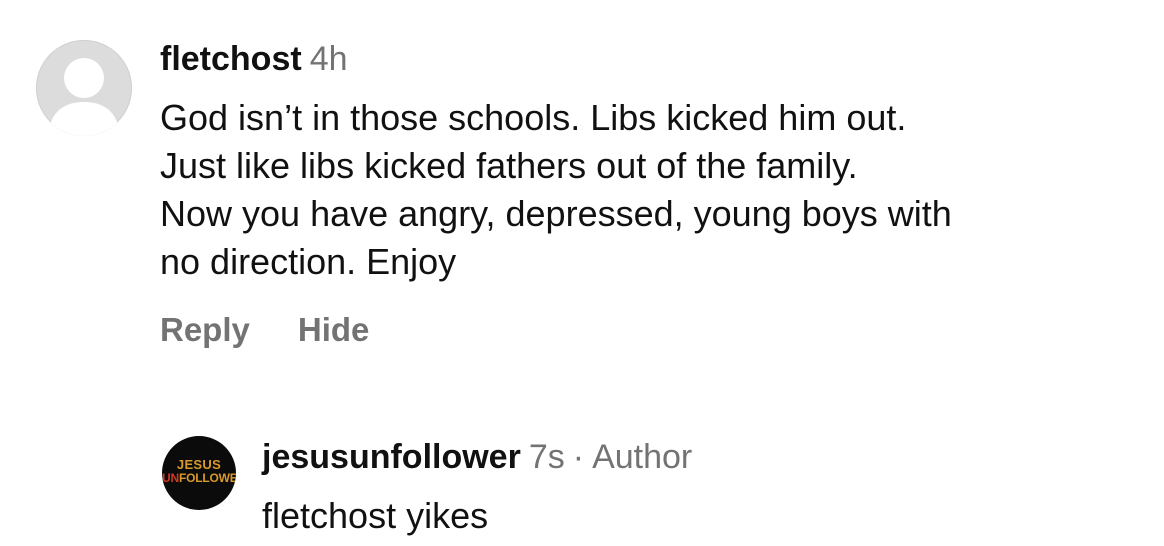  I want to click on avatar-logo-rest: FOLLOWER, so click(207, 478).